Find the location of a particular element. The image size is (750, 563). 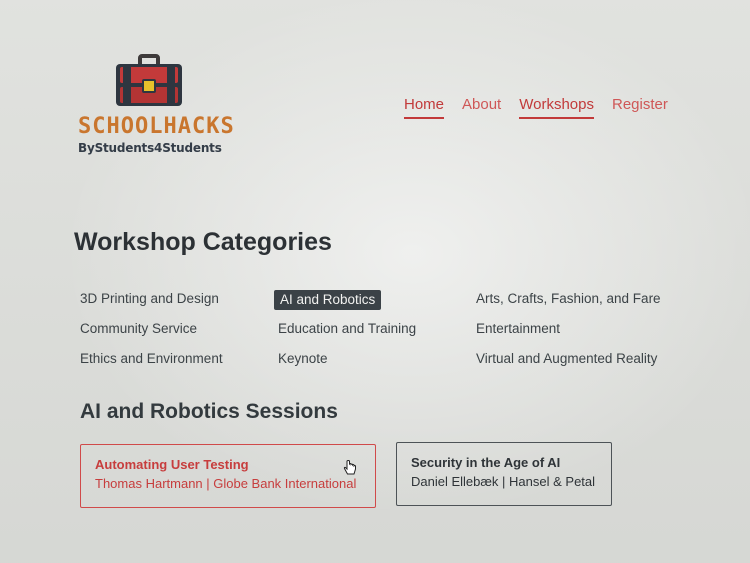

logo-tagline: ByStudents4Students is located at coordinates (150, 148).